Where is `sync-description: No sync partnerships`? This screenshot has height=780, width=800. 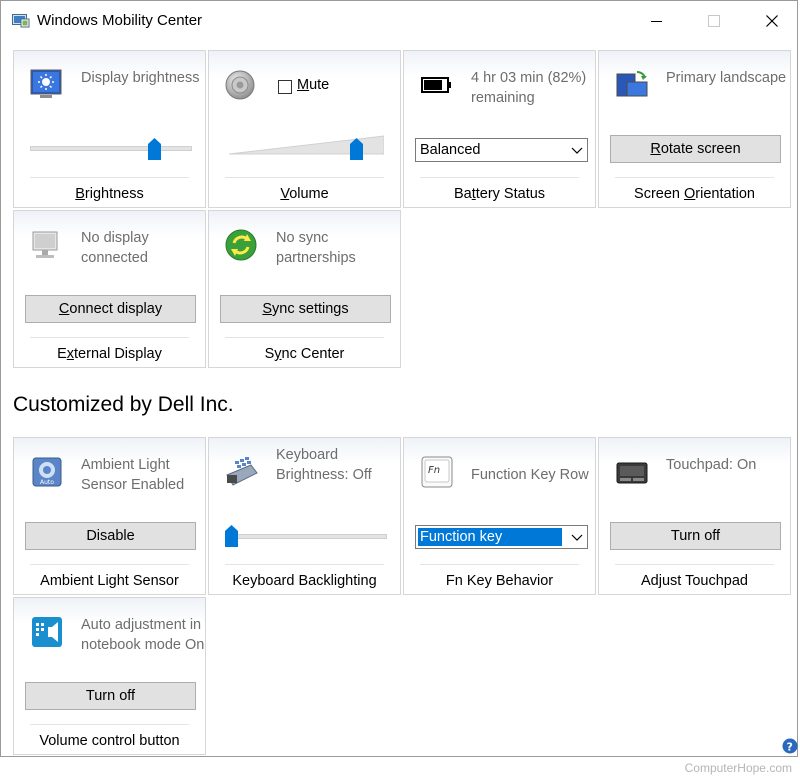
sync-description: No sync partnerships is located at coordinates (316, 248).